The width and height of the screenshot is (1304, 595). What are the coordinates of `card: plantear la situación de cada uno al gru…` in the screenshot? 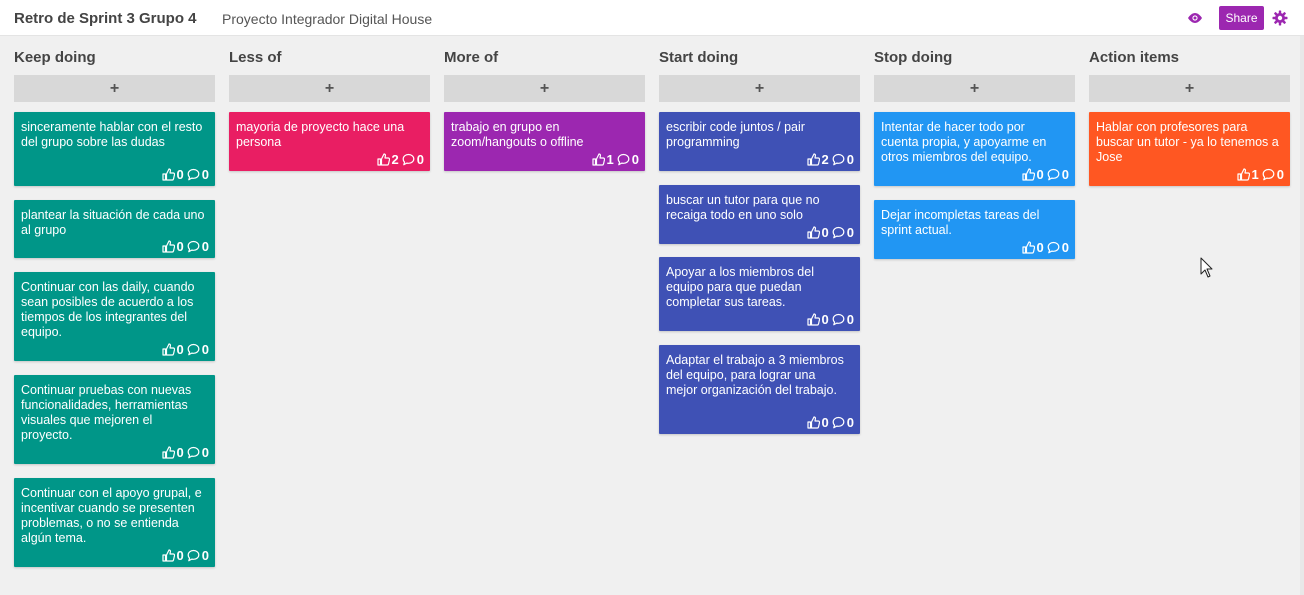 It's located at (114, 229).